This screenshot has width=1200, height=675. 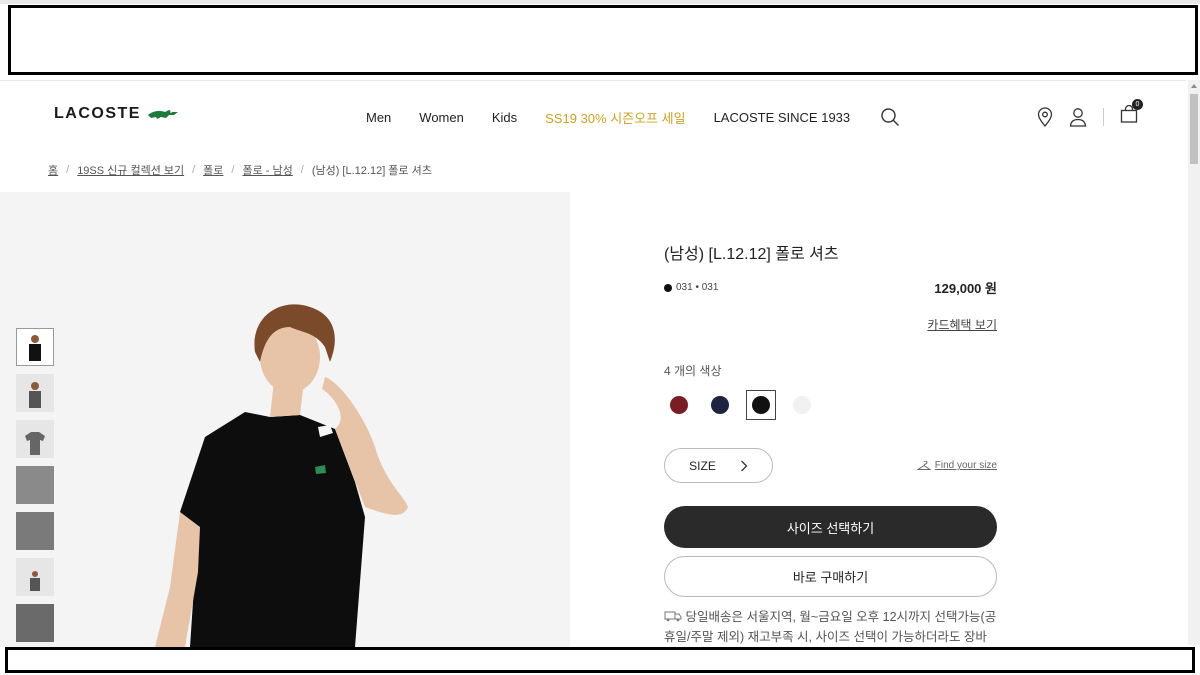 I want to click on product-model-image, so click(x=281, y=475).